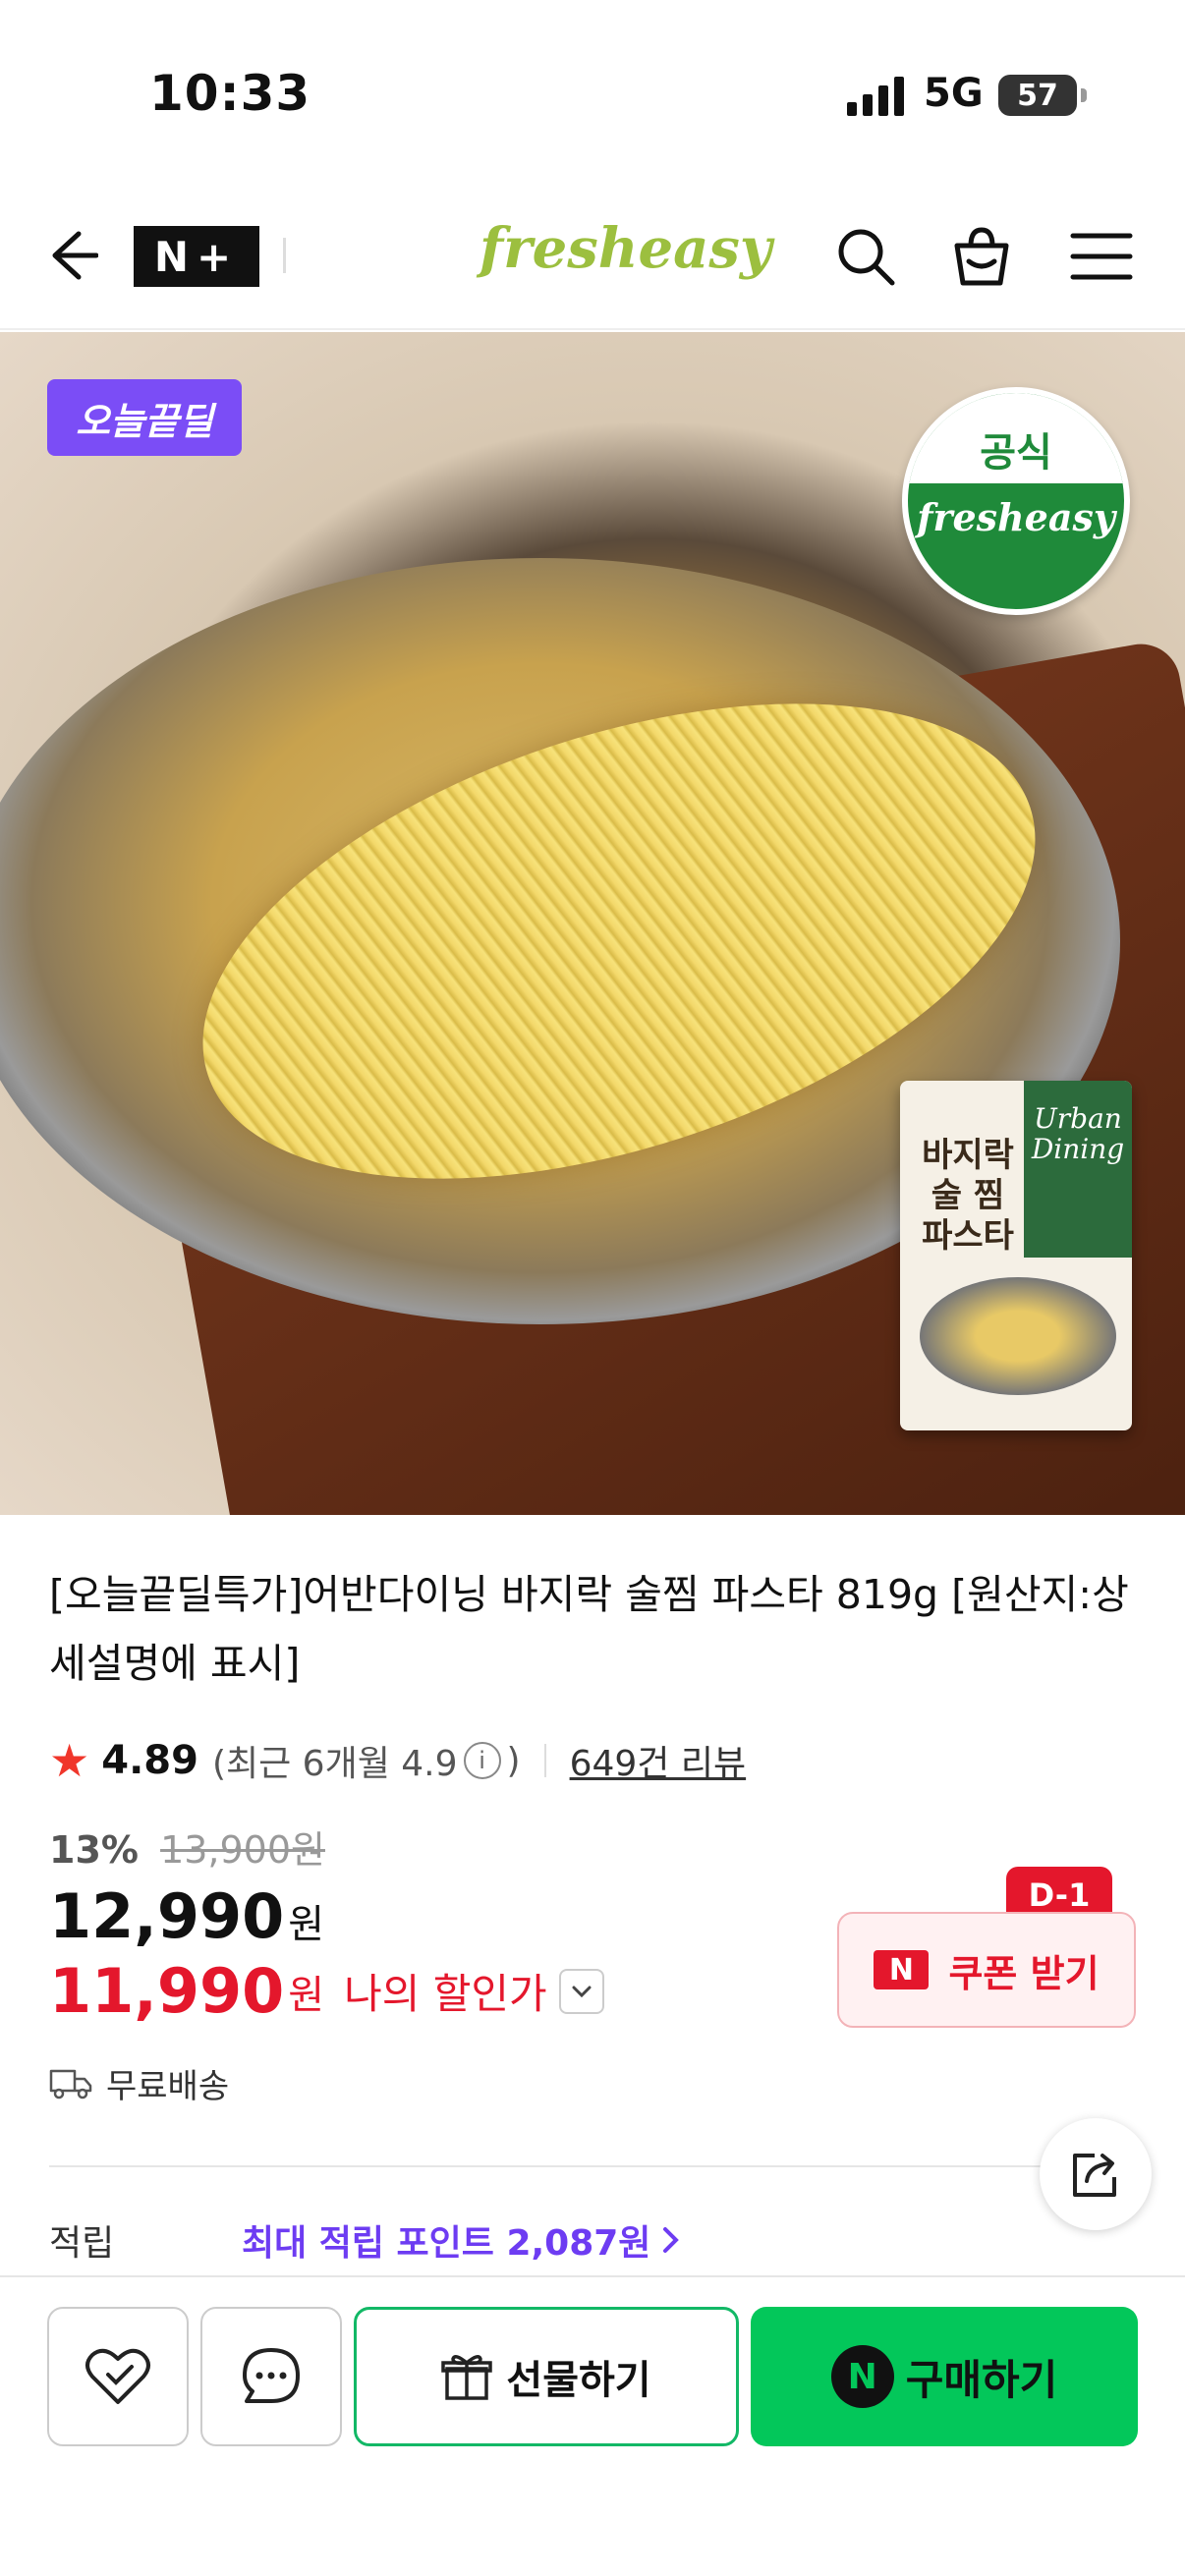 Image resolution: width=1185 pixels, height=2576 pixels. What do you see at coordinates (513, 1760) in the screenshot?
I see `recent-rating-close: )` at bounding box center [513, 1760].